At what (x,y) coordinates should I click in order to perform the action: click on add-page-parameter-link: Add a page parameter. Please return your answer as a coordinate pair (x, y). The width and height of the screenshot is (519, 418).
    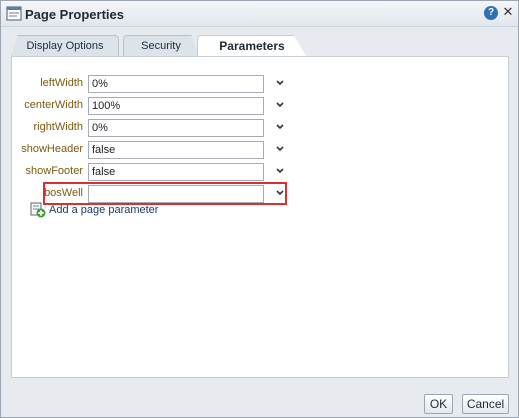
    Looking at the image, I should click on (130, 211).